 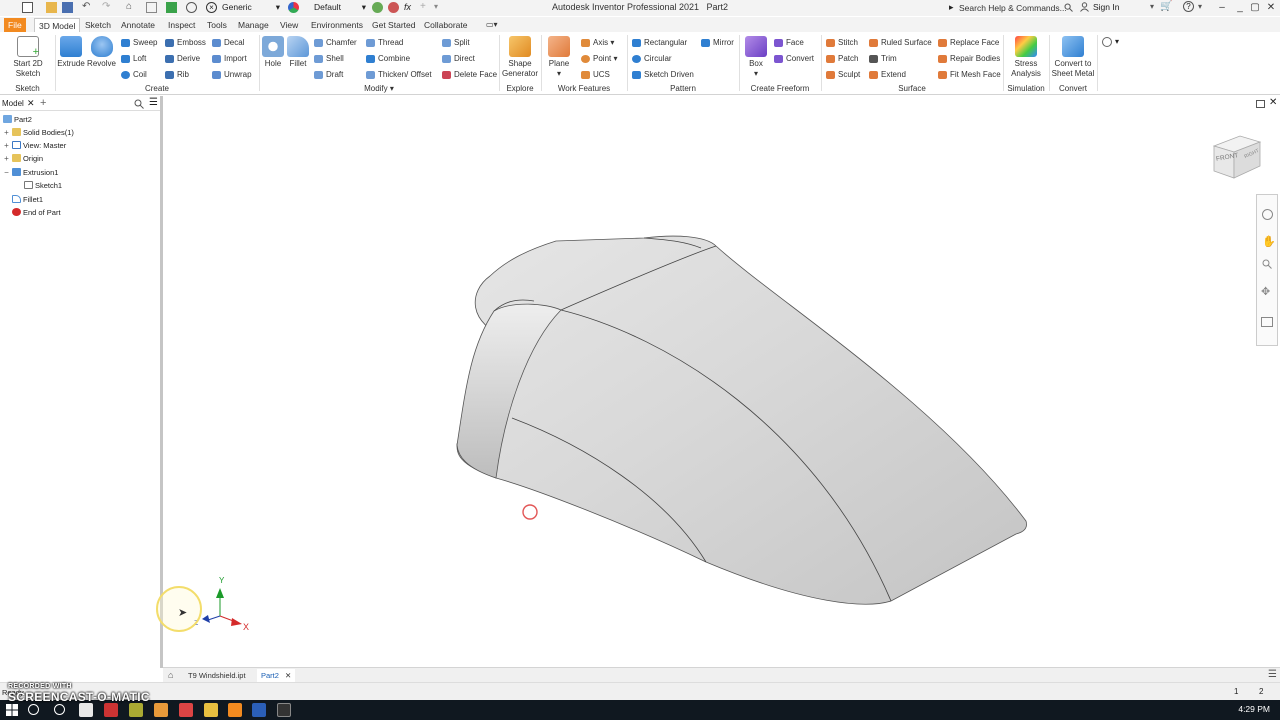 What do you see at coordinates (1271, 8) in the screenshot?
I see `close-window-button: ✕` at bounding box center [1271, 8].